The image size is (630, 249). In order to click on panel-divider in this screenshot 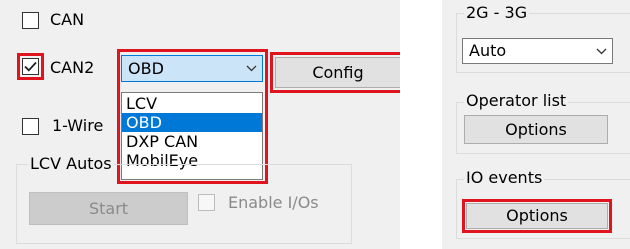, I will do `click(421, 124)`.